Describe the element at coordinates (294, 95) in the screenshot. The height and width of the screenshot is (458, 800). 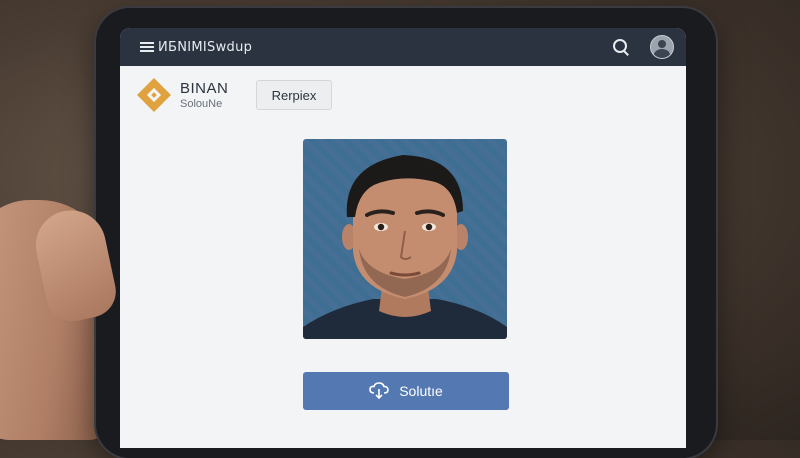
I see `secondary-button: Rerpiex` at that location.